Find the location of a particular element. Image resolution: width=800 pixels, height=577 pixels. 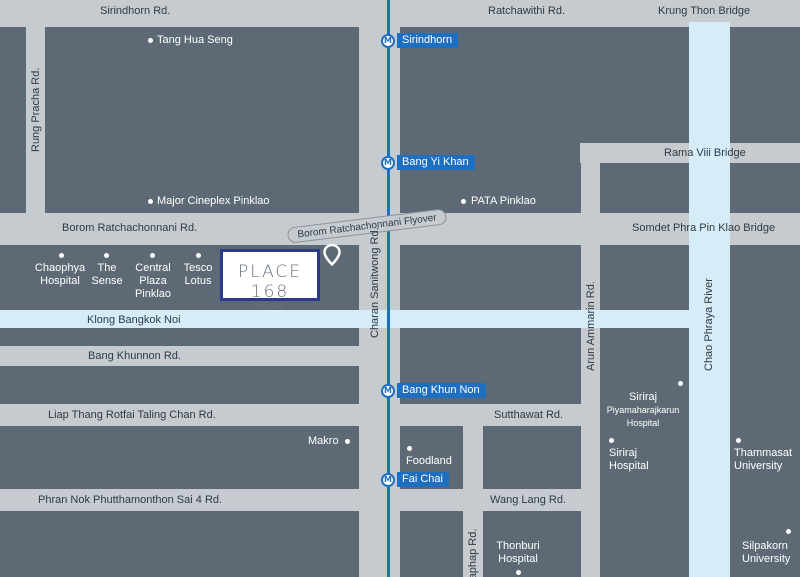

label-phran-nok-rd: Phran Nok Phutthamonthon Sai 4 Rd. is located at coordinates (130, 500).